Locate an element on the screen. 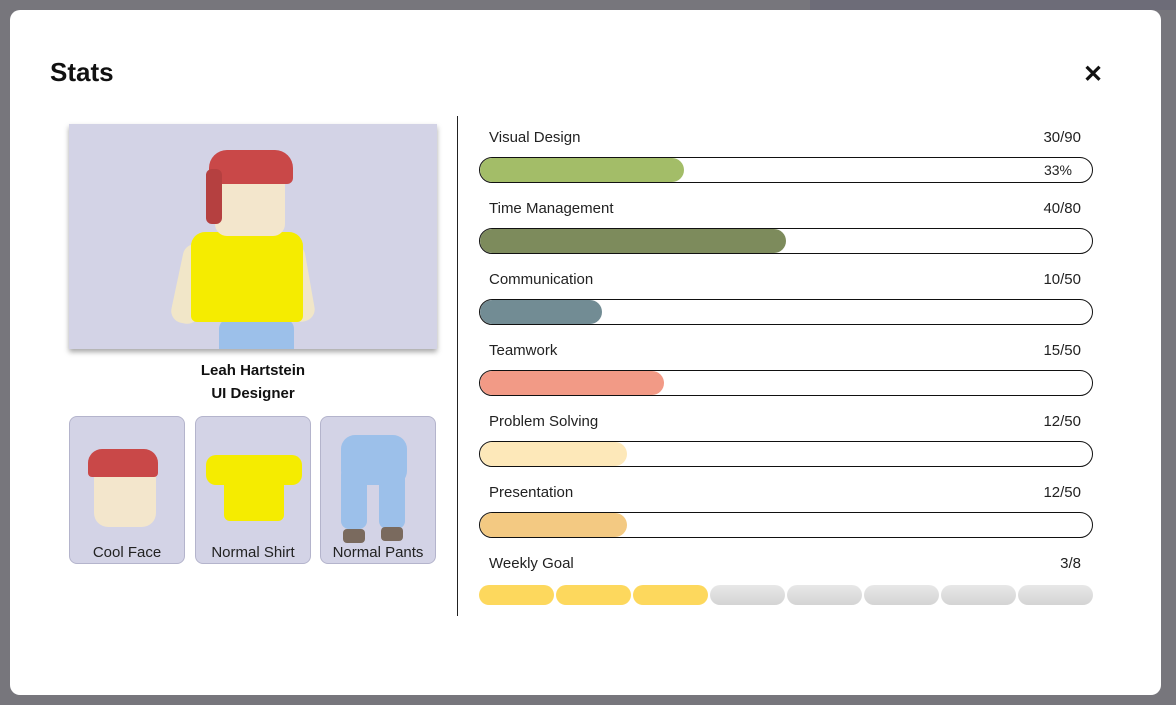 The height and width of the screenshot is (705, 1176). user-name: Leah Hartstein is located at coordinates (253, 370).